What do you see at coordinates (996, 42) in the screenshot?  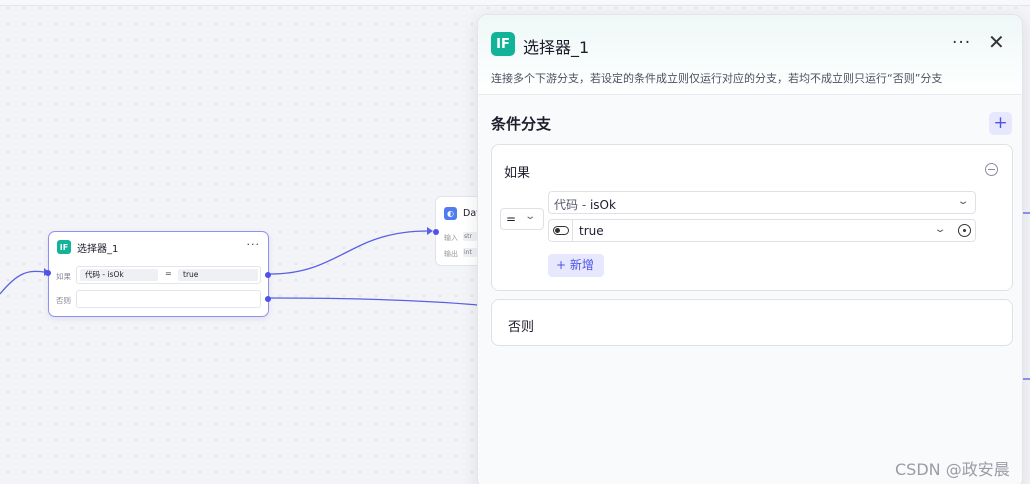 I see `close-icon: ✕` at bounding box center [996, 42].